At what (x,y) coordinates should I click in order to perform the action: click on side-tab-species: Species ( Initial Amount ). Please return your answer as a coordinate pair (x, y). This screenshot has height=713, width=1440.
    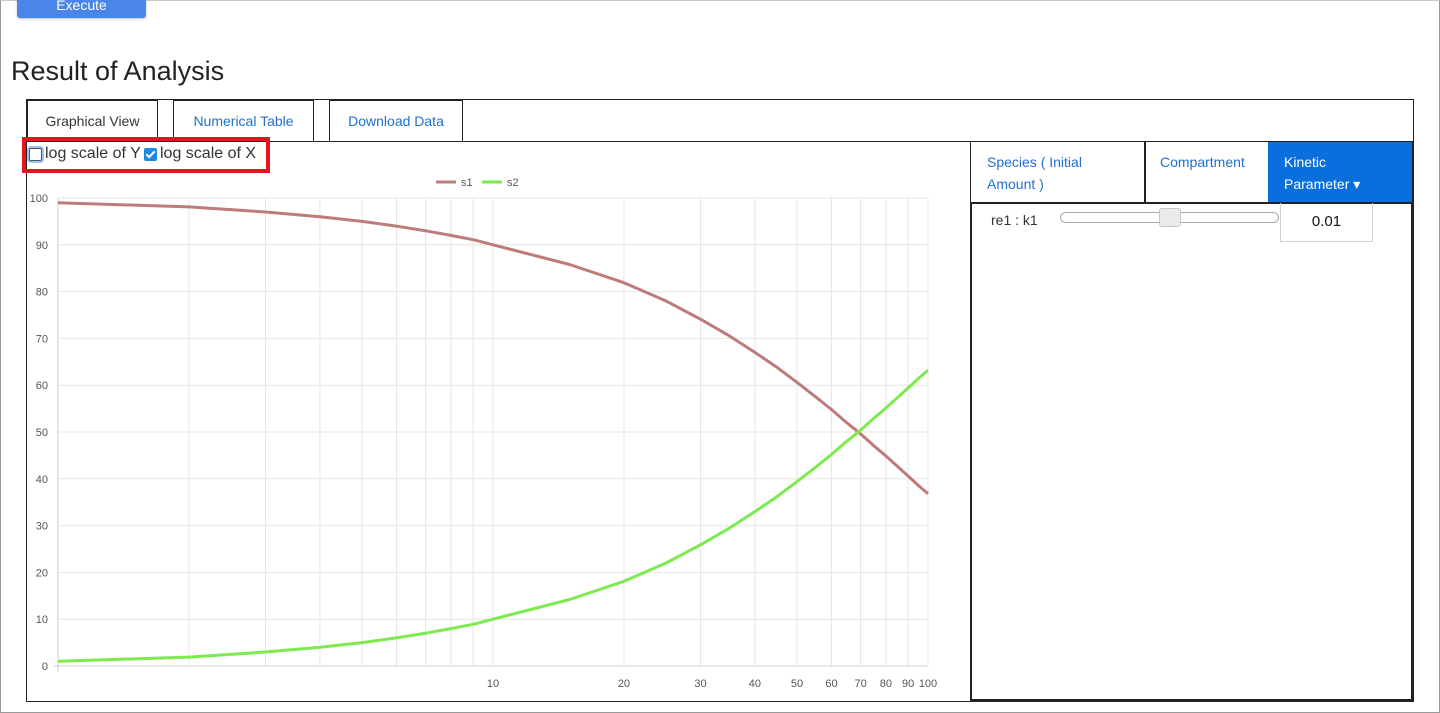
    Looking at the image, I should click on (1057, 172).